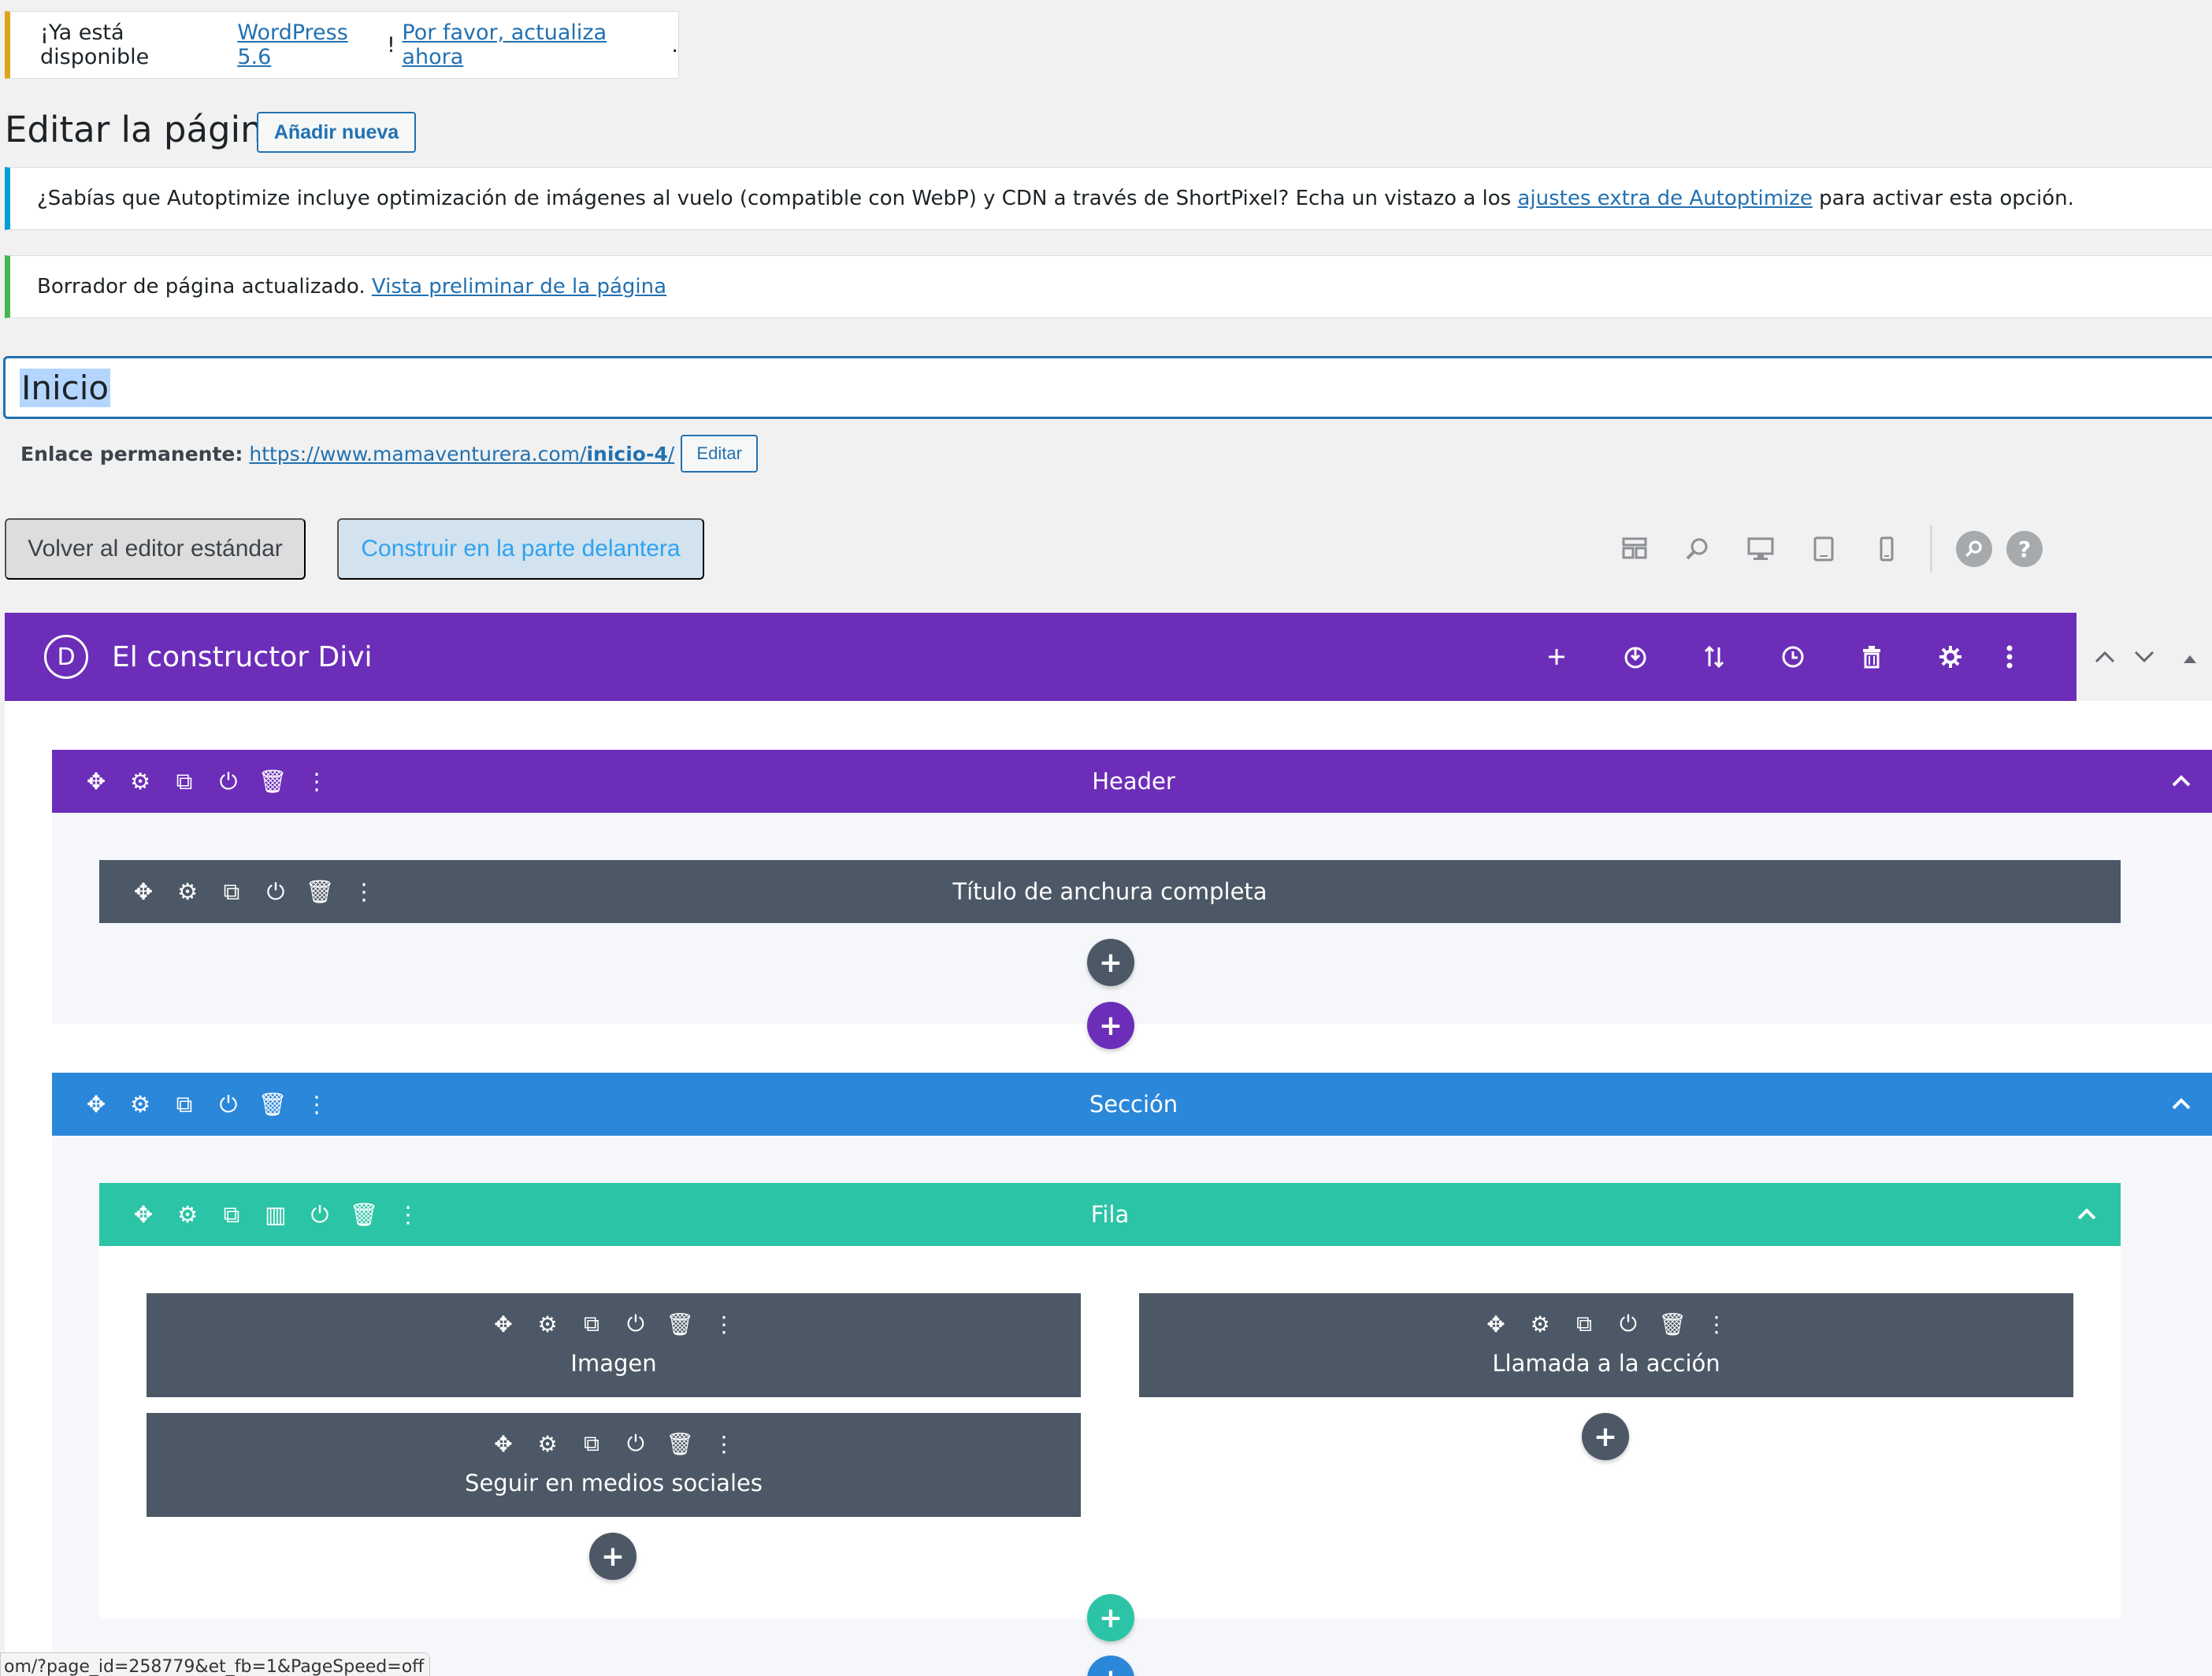  What do you see at coordinates (395, 44) in the screenshot?
I see `update-notice-exclaim: !` at bounding box center [395, 44].